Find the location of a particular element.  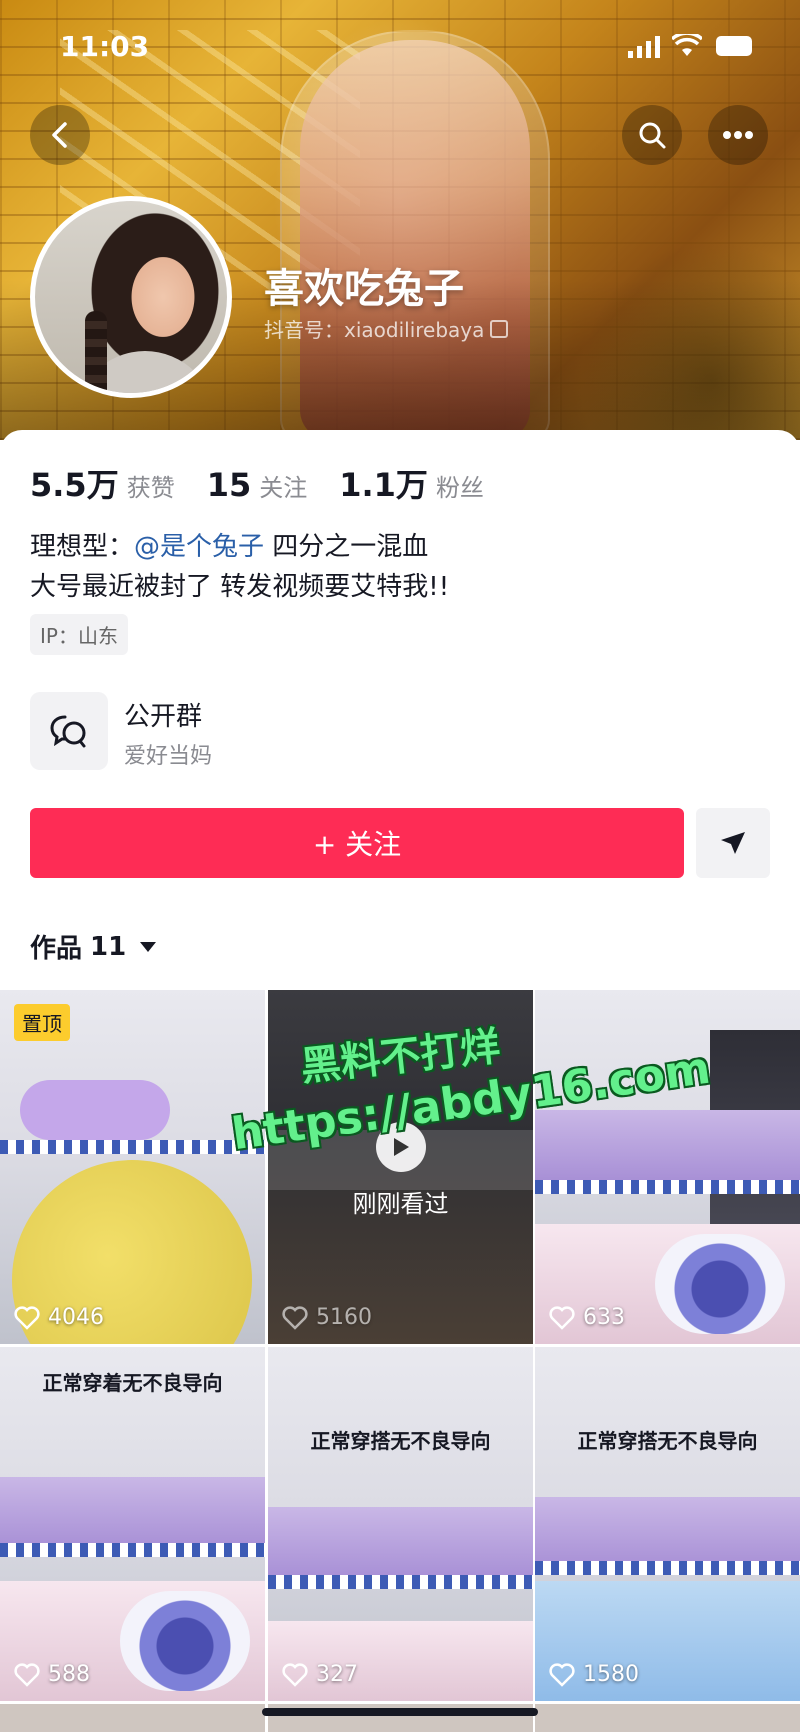

video-likes-count: 5160 is located at coordinates (344, 1317).